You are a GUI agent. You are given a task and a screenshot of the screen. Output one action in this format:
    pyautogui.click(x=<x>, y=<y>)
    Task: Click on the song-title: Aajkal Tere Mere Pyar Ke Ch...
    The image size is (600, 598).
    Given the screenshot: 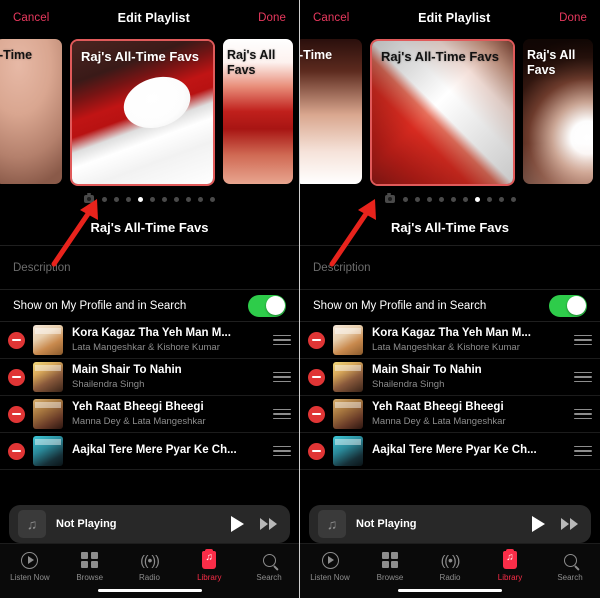 What is the action you would take?
    pyautogui.click(x=454, y=450)
    